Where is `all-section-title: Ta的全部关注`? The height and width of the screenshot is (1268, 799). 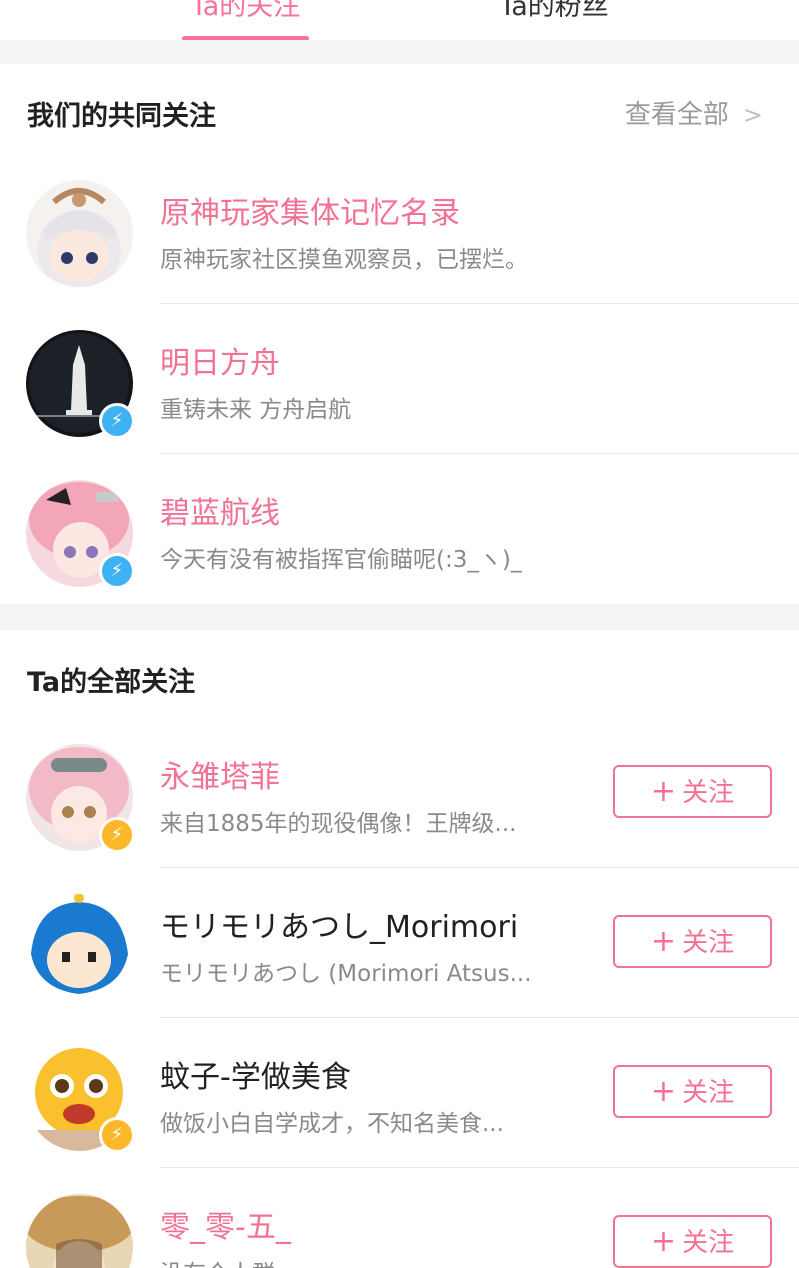 all-section-title: Ta的全部关注 is located at coordinates (111, 682).